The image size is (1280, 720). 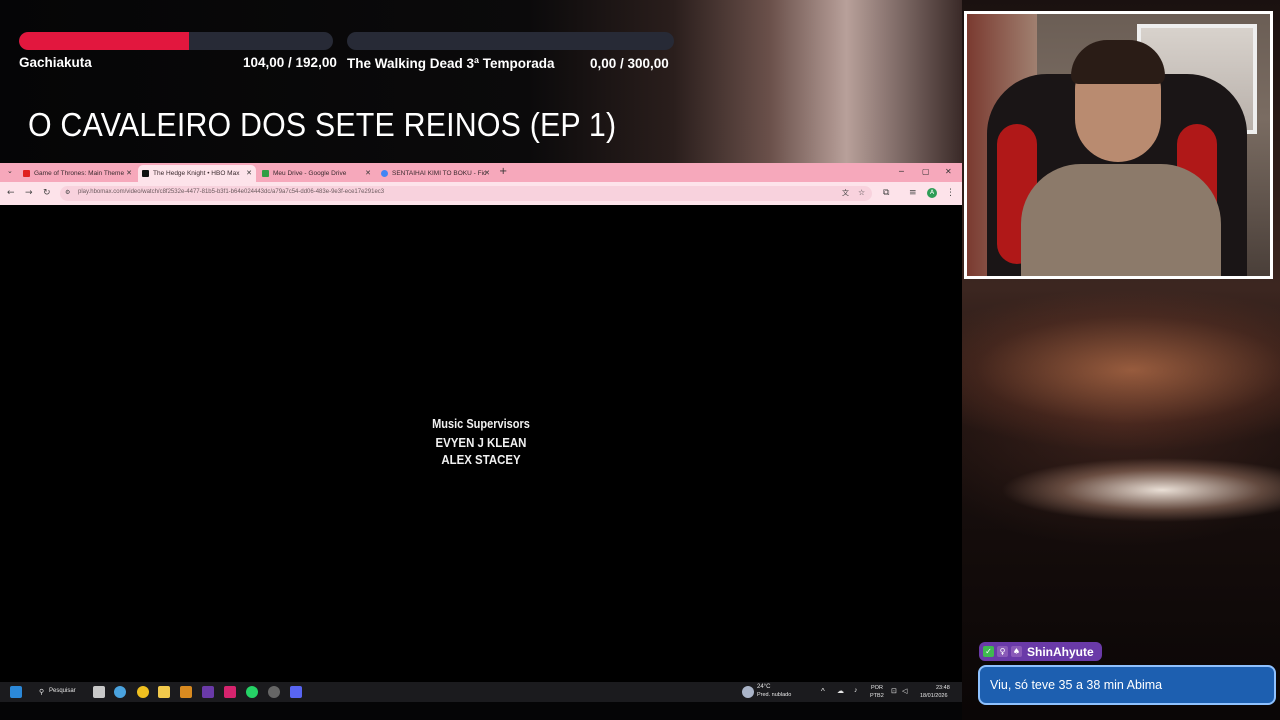 I want to click on copilot-icon, so click(x=120, y=692).